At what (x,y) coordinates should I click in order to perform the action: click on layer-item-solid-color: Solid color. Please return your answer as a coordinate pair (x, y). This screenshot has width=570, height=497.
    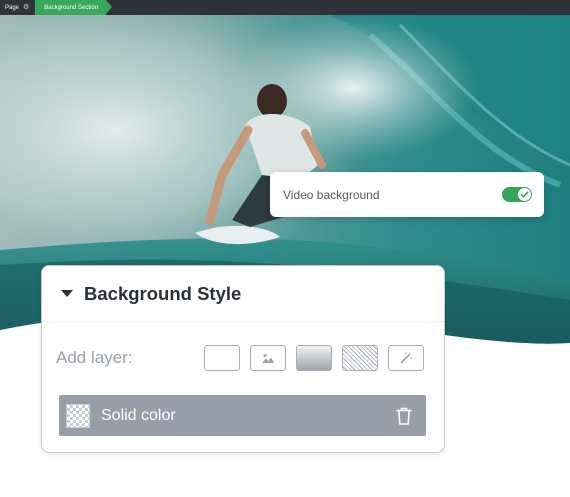
    Looking at the image, I should click on (242, 415).